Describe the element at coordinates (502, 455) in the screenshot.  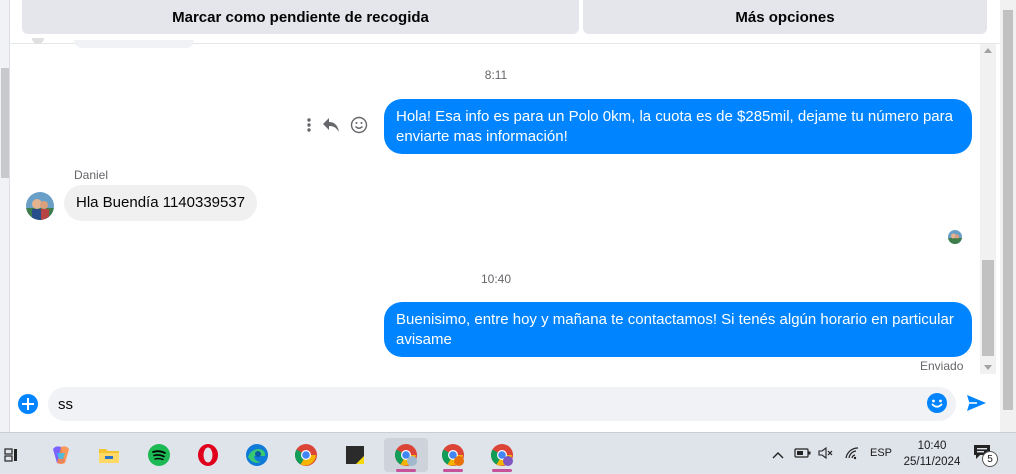
I see `chrome-profile-c-icon` at that location.